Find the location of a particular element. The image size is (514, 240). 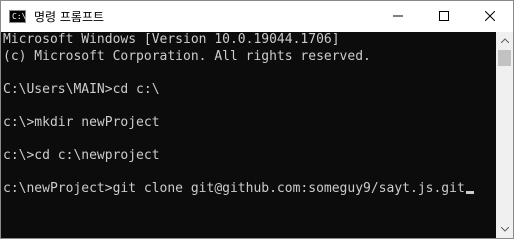

minimize-button is located at coordinates (398, 16).